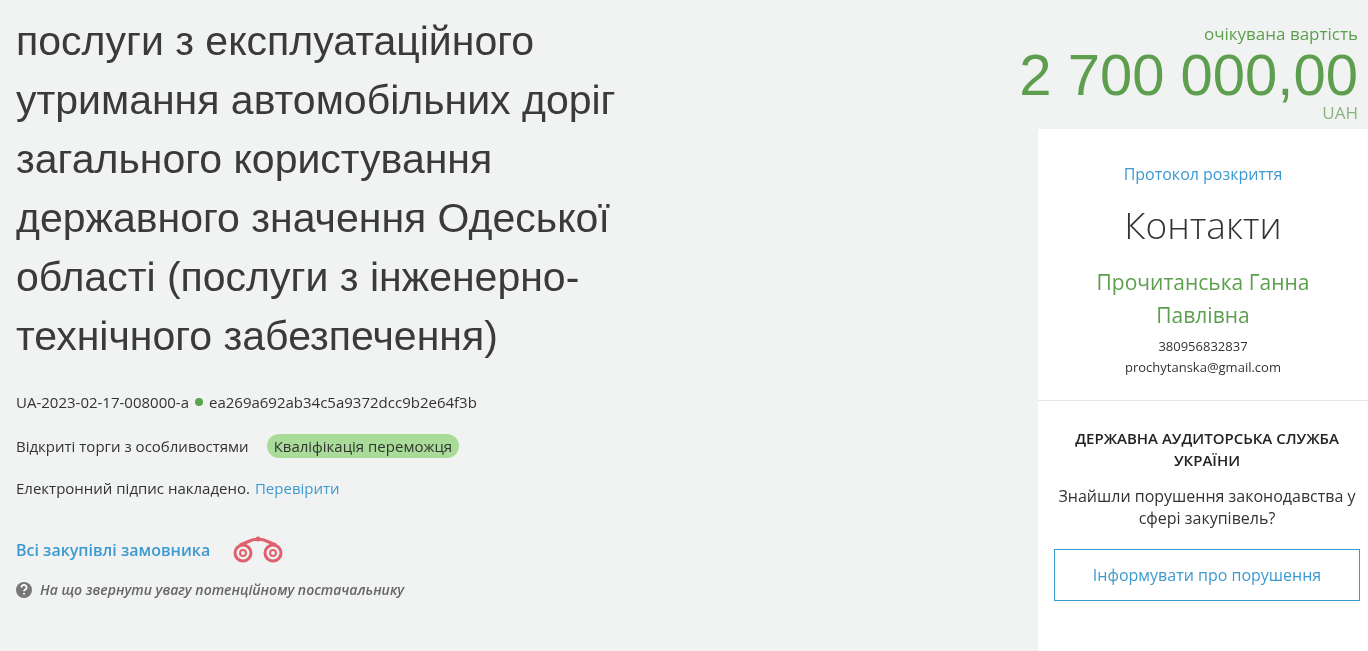 The height and width of the screenshot is (651, 1368). I want to click on status-badge: Кваліфікація переможця, so click(363, 446).